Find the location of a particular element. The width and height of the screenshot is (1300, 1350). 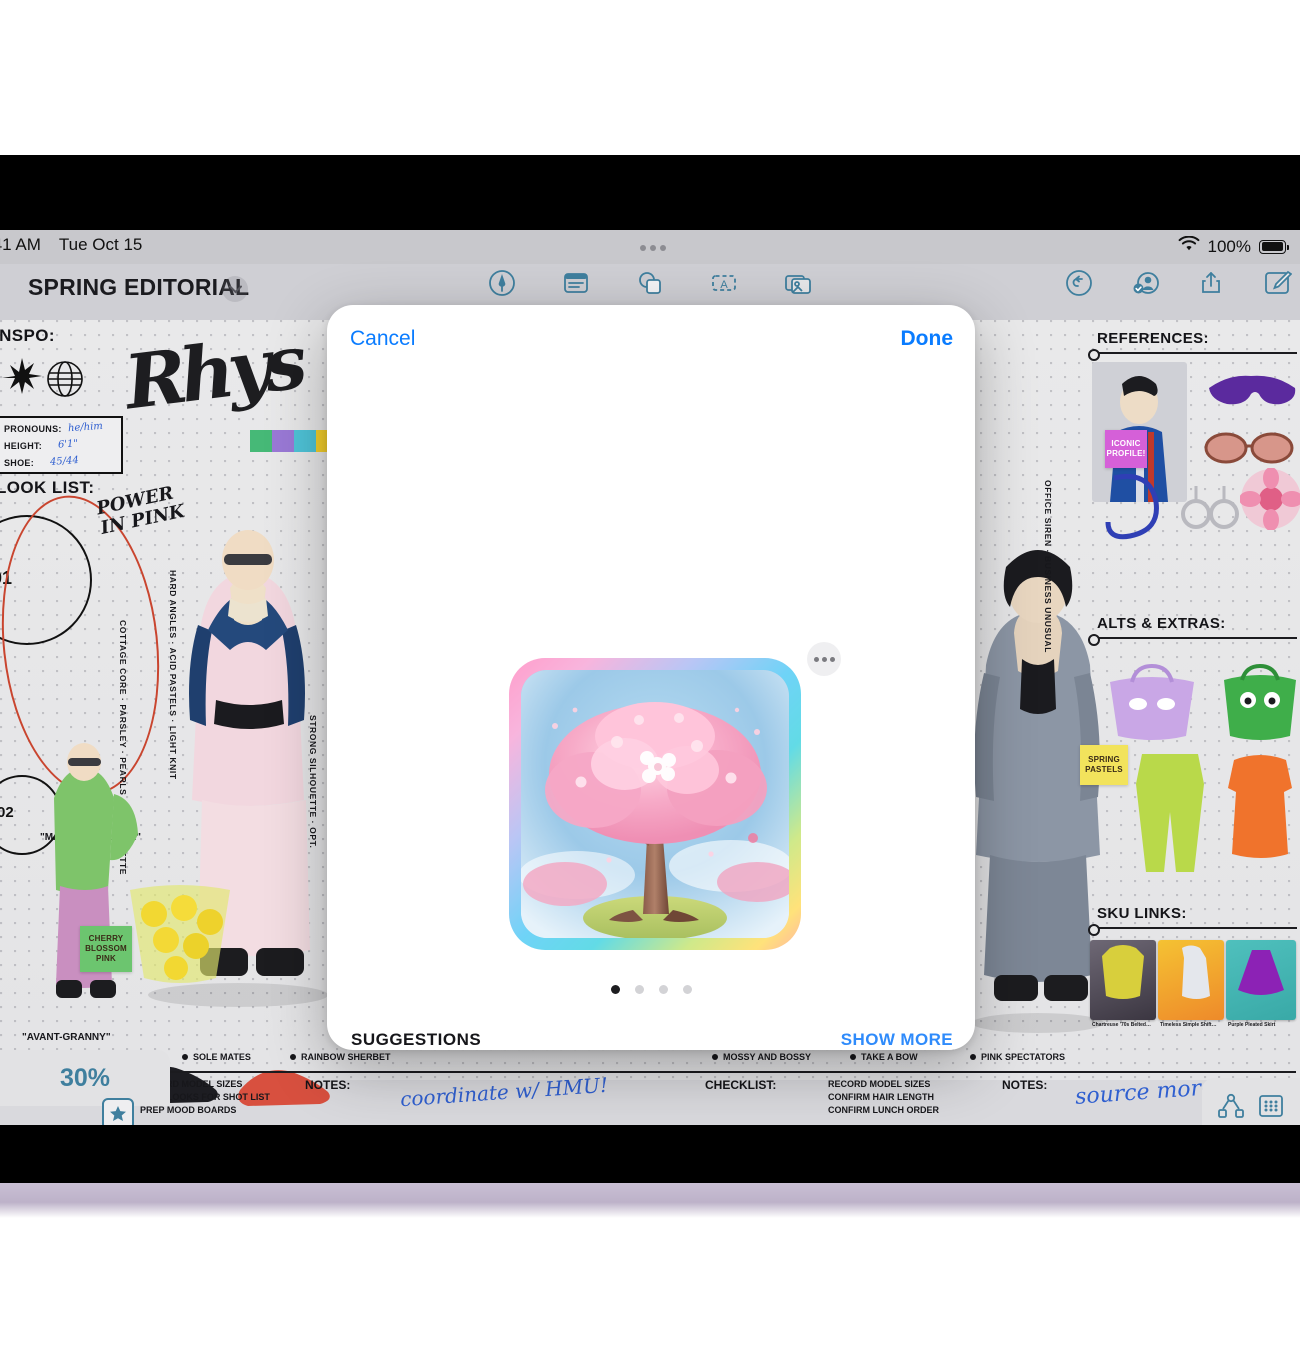

device-bezel-top is located at coordinates (650, 192).